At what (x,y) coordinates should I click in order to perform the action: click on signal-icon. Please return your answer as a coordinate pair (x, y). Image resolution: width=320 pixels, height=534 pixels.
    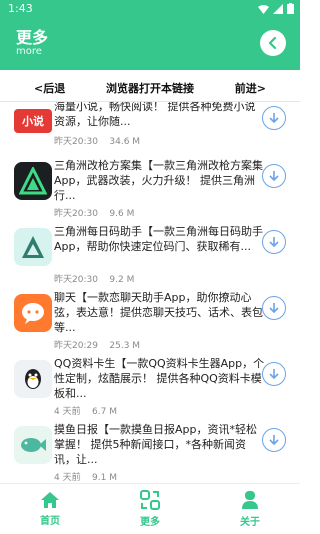
    Looking at the image, I should click on (278, 8).